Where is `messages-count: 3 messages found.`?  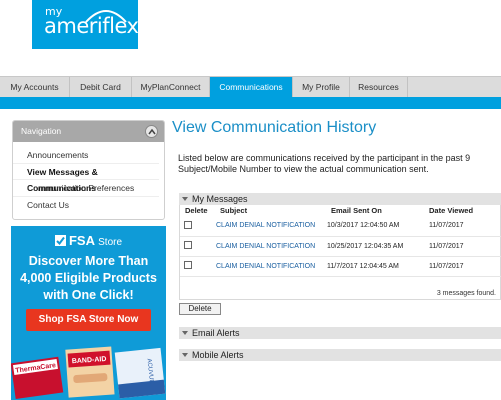 messages-count: 3 messages found. is located at coordinates (466, 293).